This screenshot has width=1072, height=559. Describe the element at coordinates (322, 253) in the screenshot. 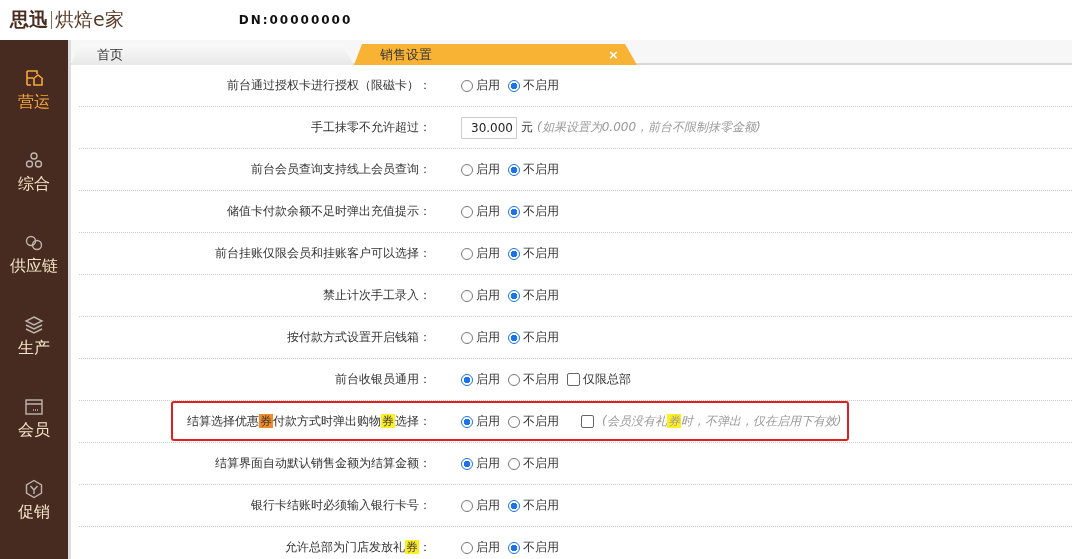

I see `setting-label: 前台挂账仅限会员和挂账客户可以选择：` at that location.